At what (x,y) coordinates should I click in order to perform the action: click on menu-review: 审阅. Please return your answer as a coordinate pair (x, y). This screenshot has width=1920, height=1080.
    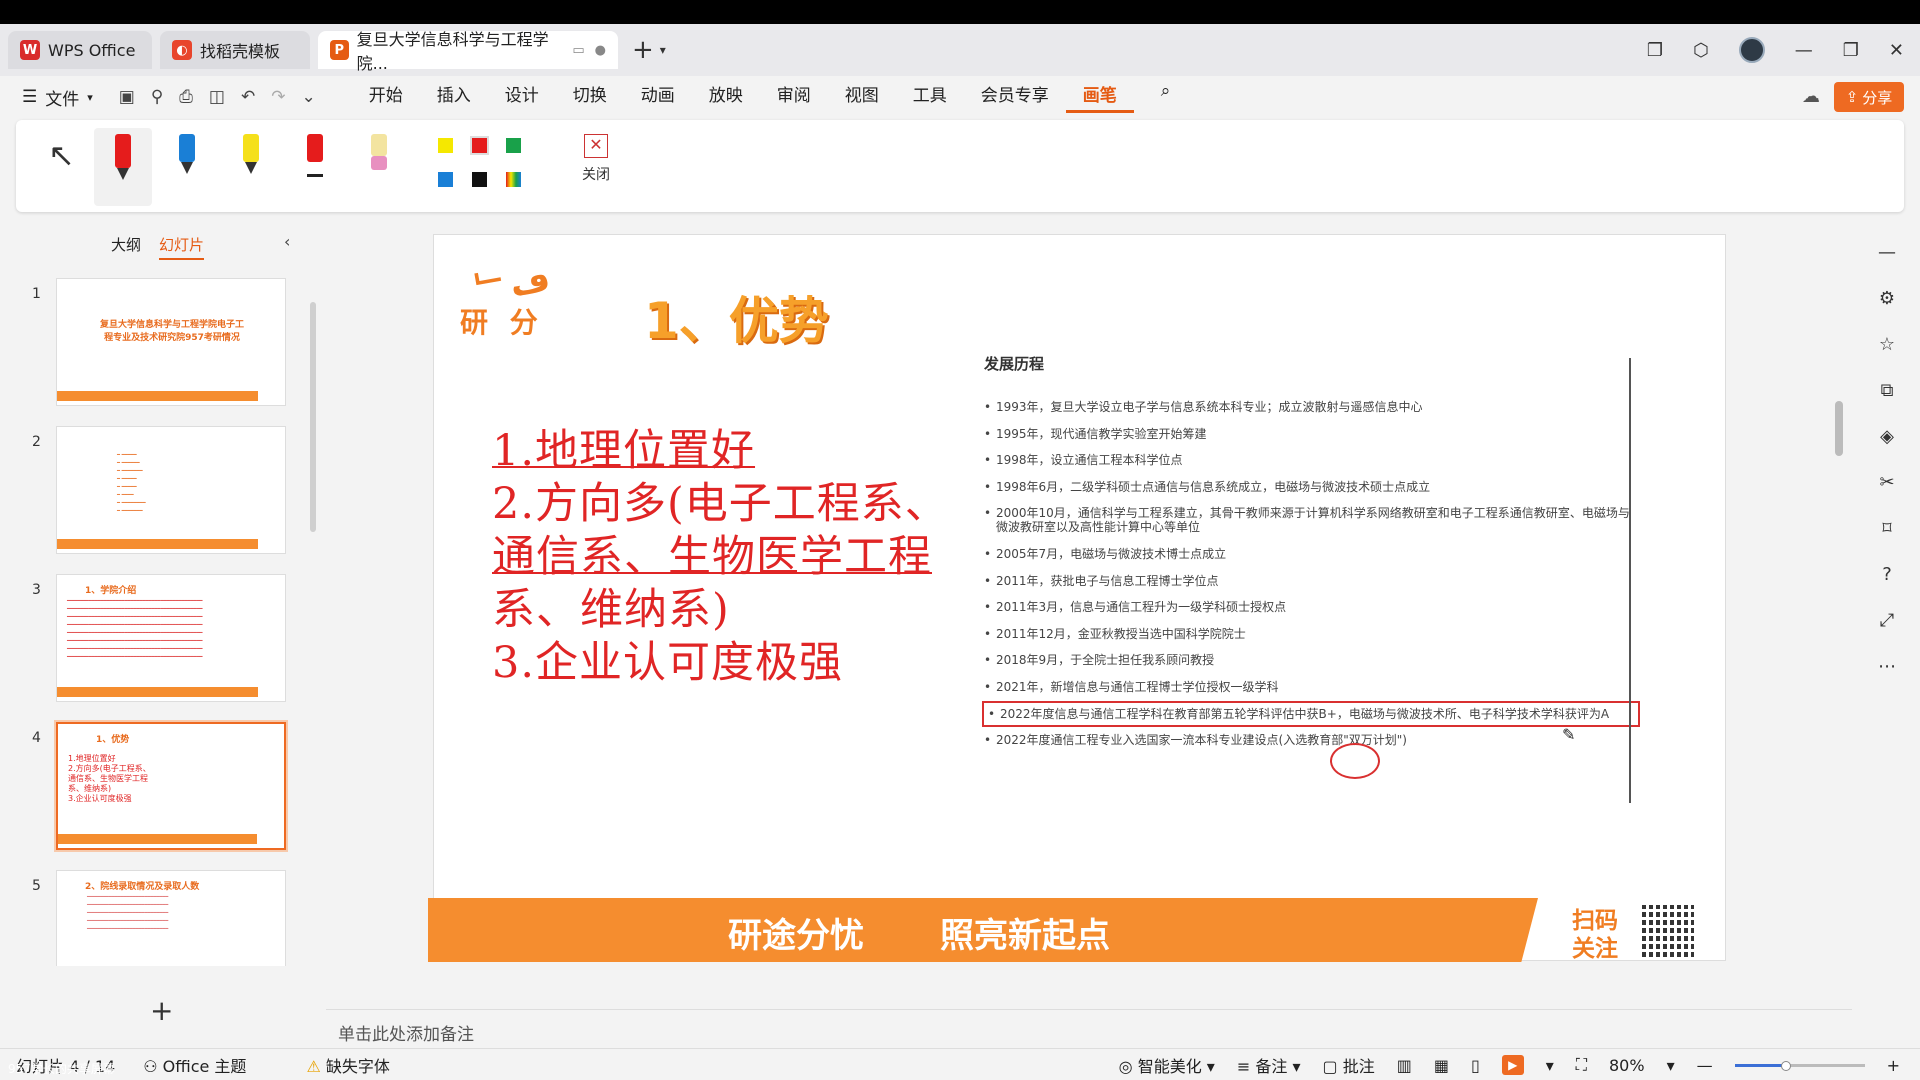
    Looking at the image, I should click on (794, 97).